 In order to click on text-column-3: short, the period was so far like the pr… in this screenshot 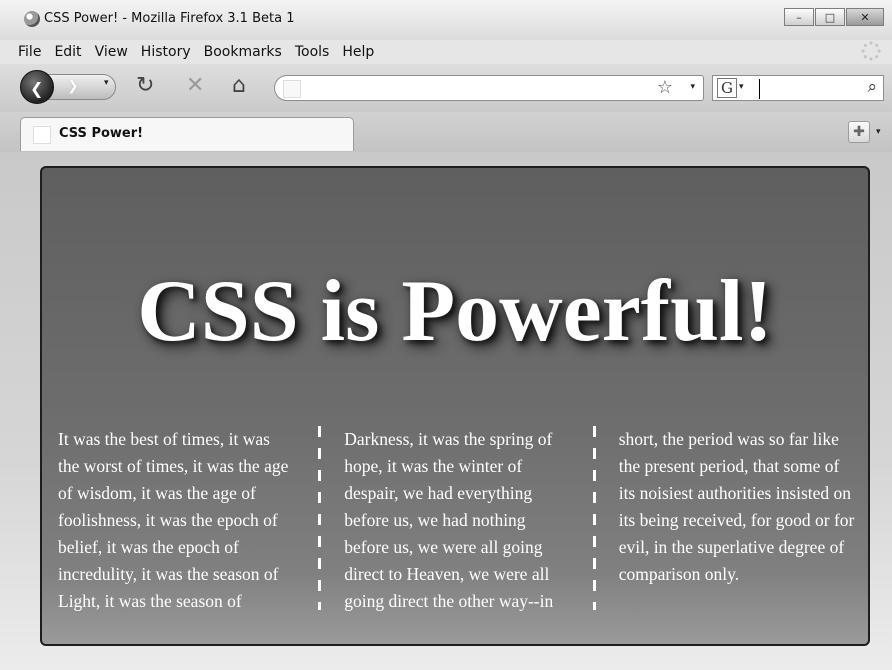, I will do `click(736, 506)`.